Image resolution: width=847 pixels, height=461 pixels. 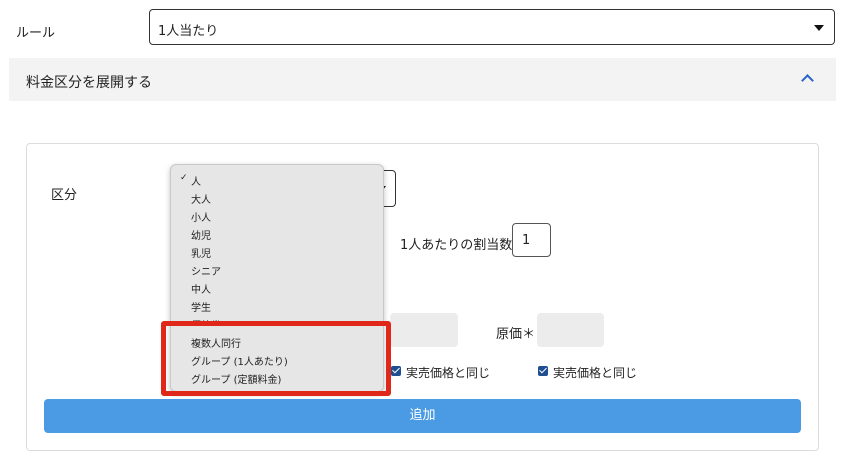 What do you see at coordinates (492, 27) in the screenshot?
I see `rule-select: 1人当たり` at bounding box center [492, 27].